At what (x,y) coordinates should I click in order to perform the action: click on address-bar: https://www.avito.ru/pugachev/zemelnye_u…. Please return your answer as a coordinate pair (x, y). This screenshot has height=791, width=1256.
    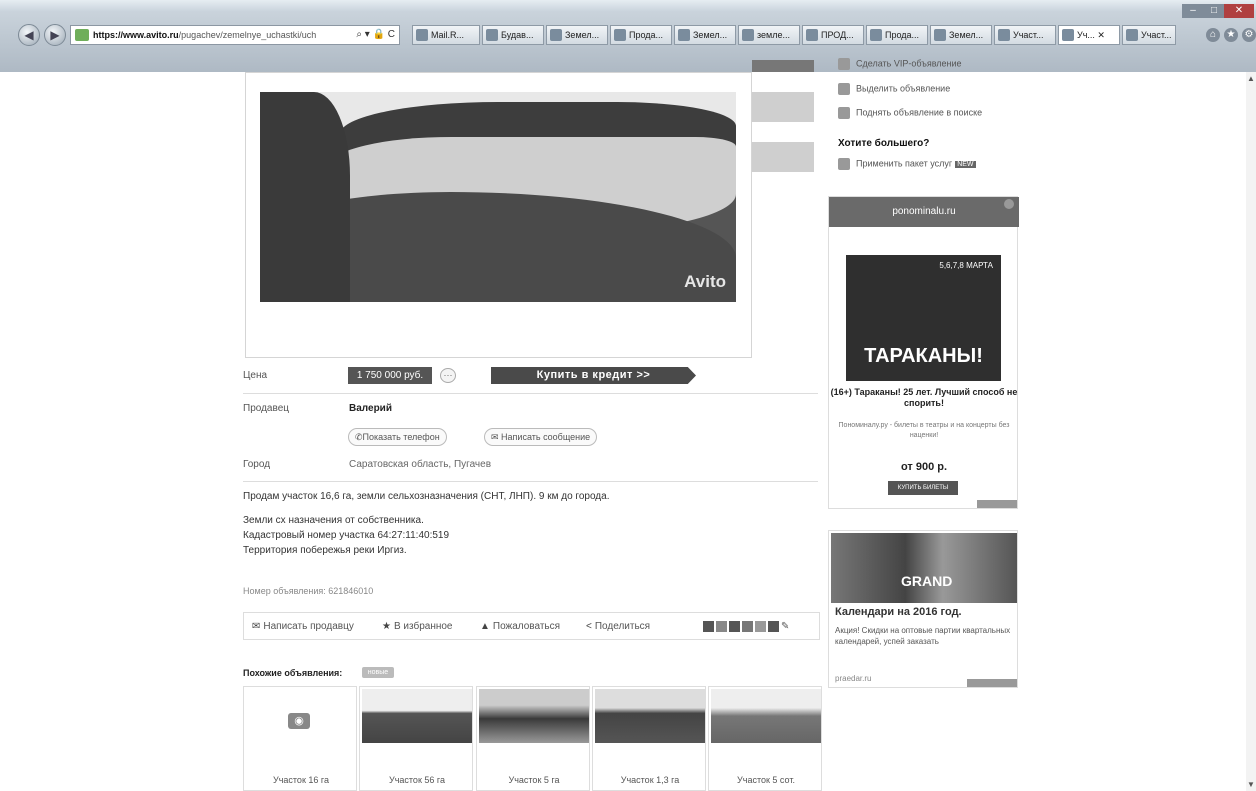
    Looking at the image, I should click on (235, 35).